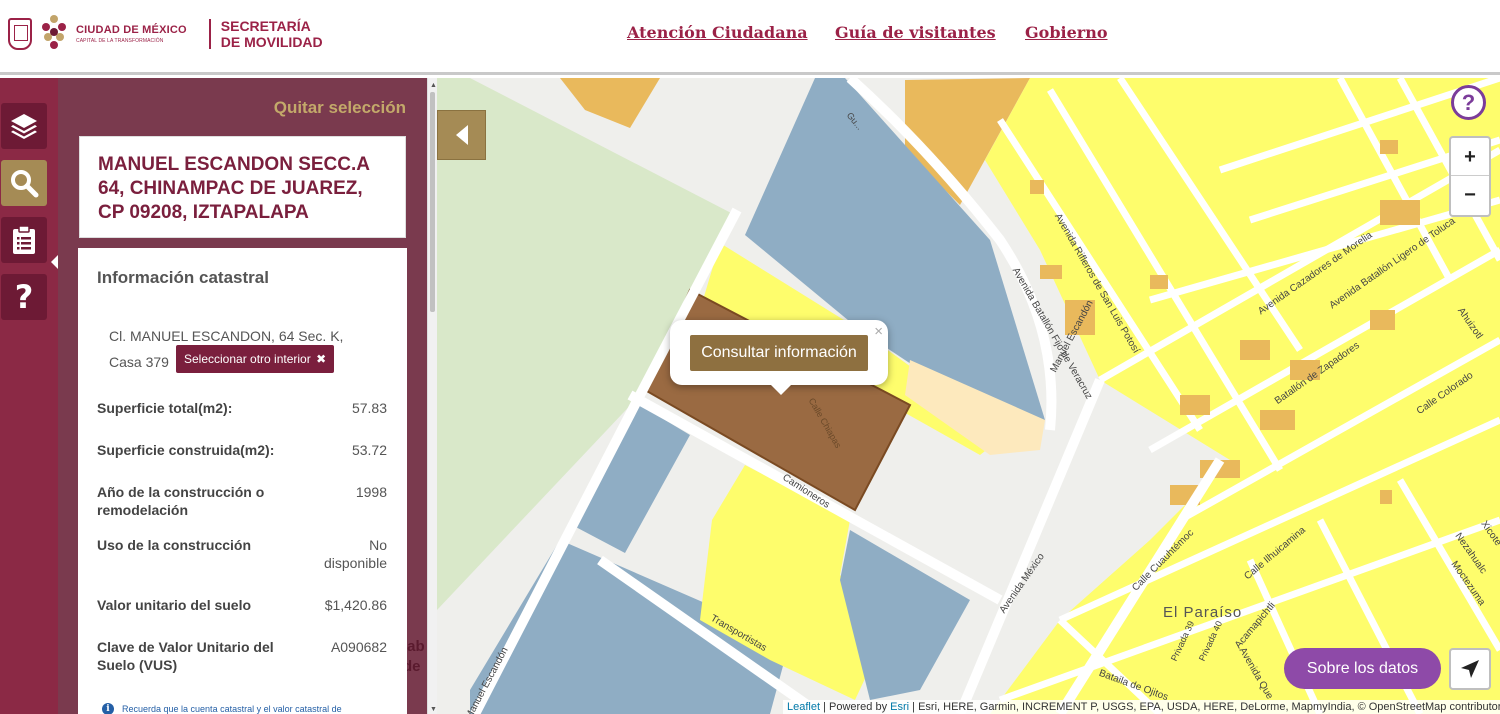  I want to click on popup-close-button: ×, so click(878, 331).